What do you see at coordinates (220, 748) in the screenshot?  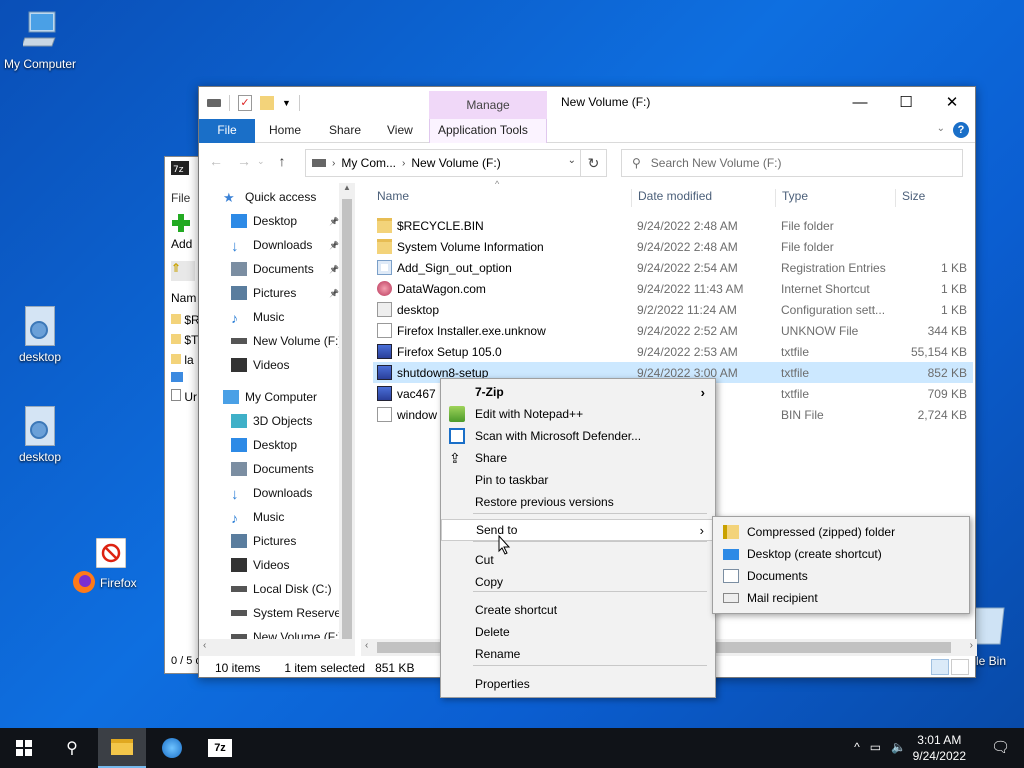 I see `taskbar-7zip: 7z` at bounding box center [220, 748].